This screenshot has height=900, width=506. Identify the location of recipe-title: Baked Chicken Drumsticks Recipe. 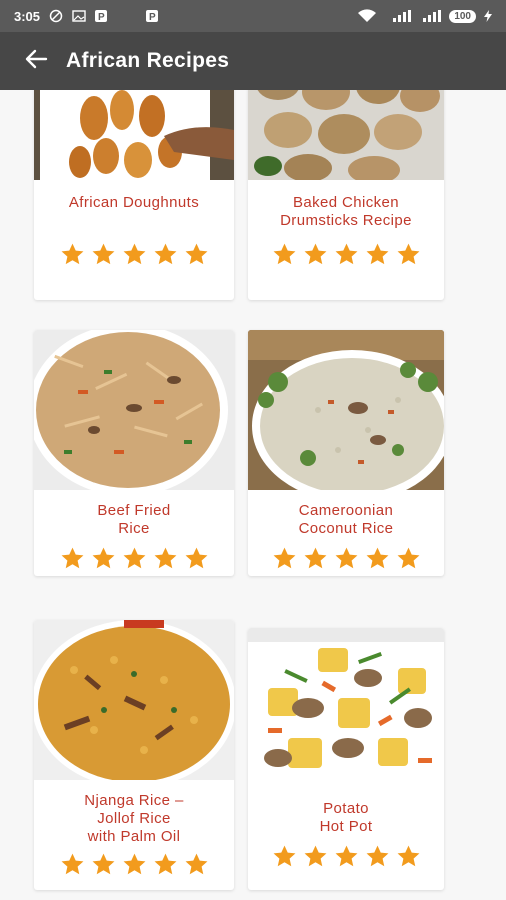
(346, 211).